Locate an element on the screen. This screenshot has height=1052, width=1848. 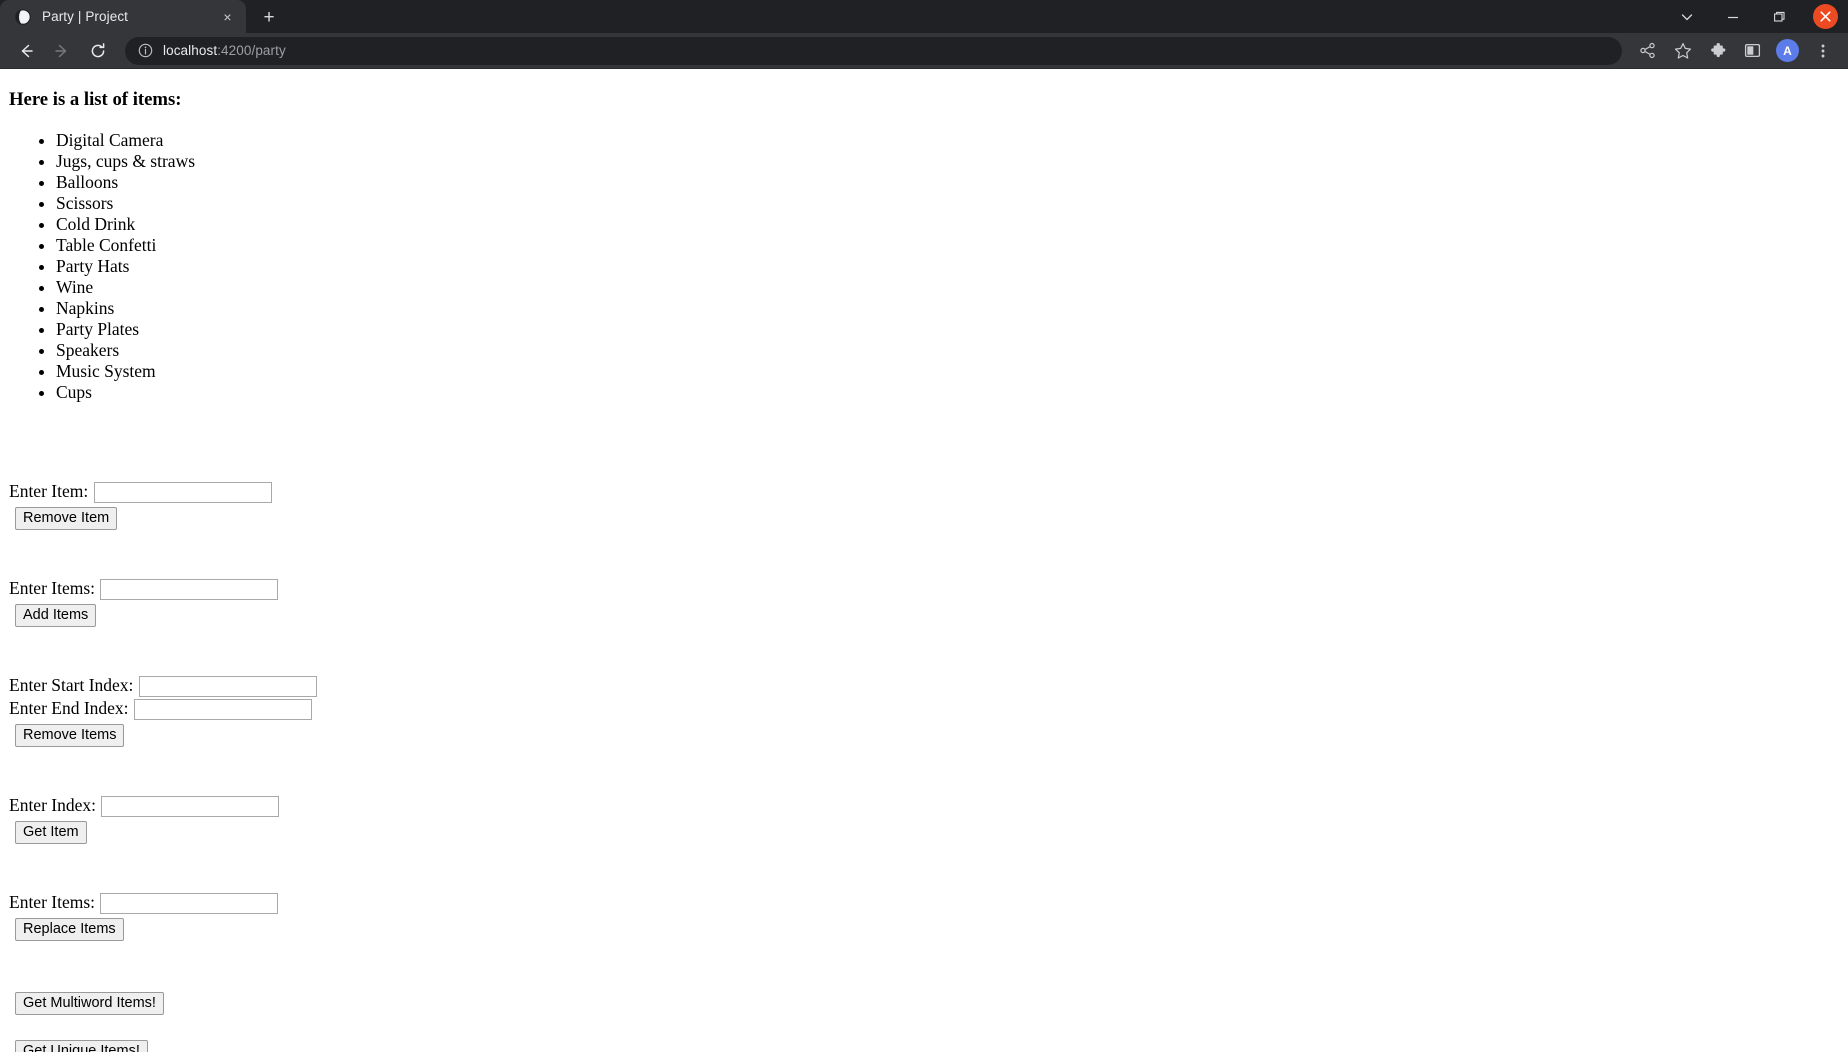
list-item: Jugs, cups & straws is located at coordinates (947, 161).